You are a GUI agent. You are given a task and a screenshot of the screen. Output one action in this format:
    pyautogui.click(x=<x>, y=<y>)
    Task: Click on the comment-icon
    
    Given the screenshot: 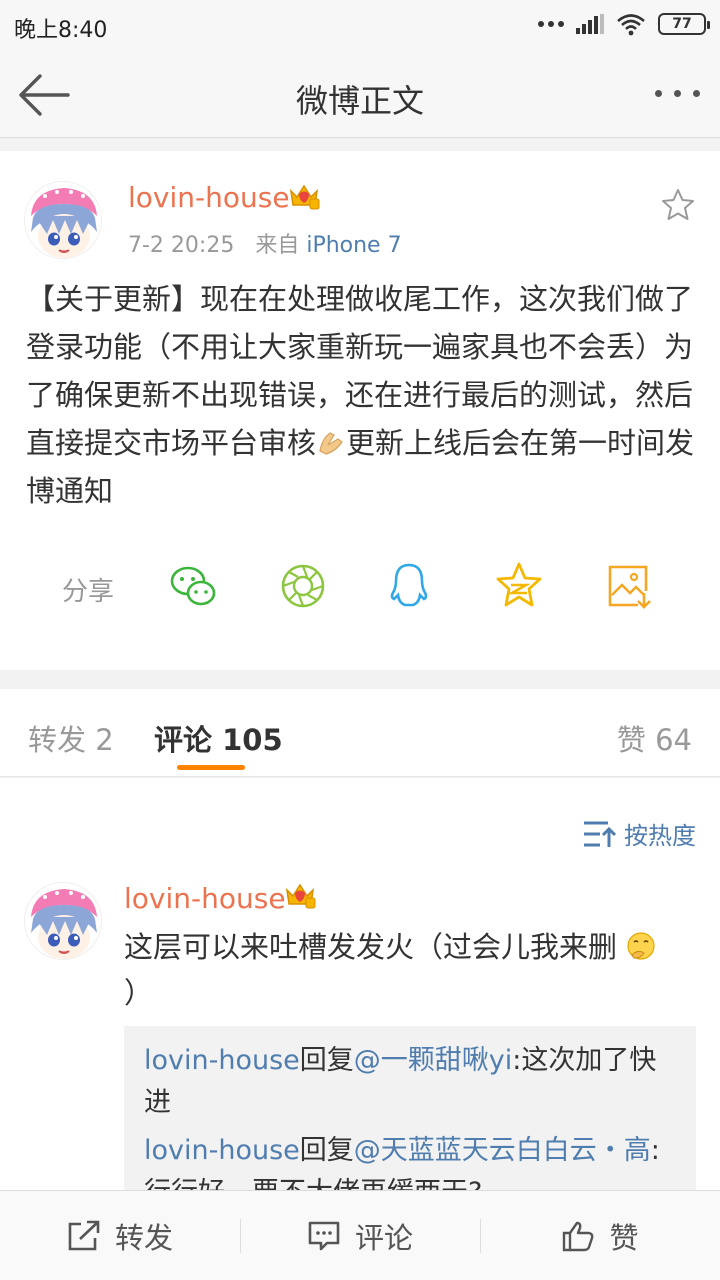 What is the action you would take?
    pyautogui.click(x=324, y=1236)
    